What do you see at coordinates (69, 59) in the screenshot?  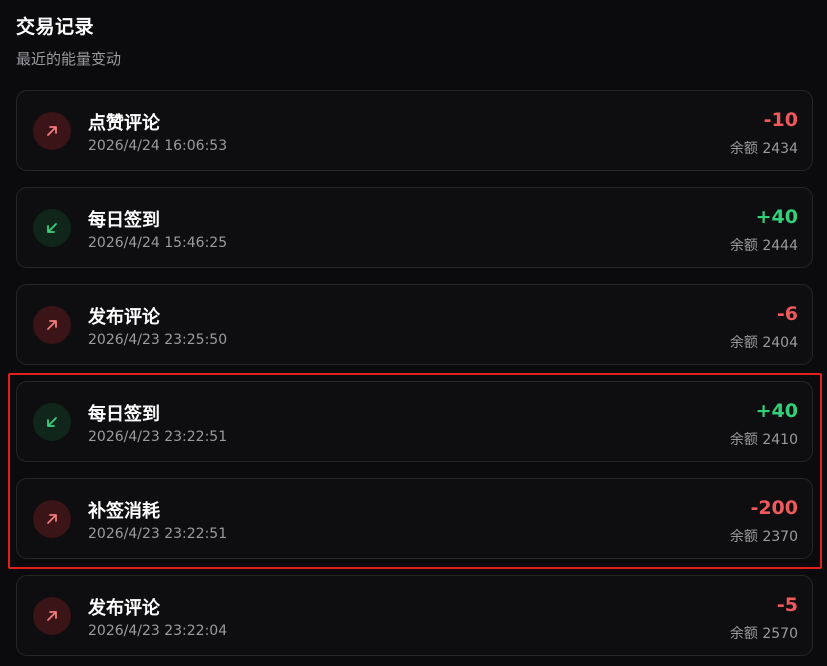 I see `page-subtitle: 最近的能量变动` at bounding box center [69, 59].